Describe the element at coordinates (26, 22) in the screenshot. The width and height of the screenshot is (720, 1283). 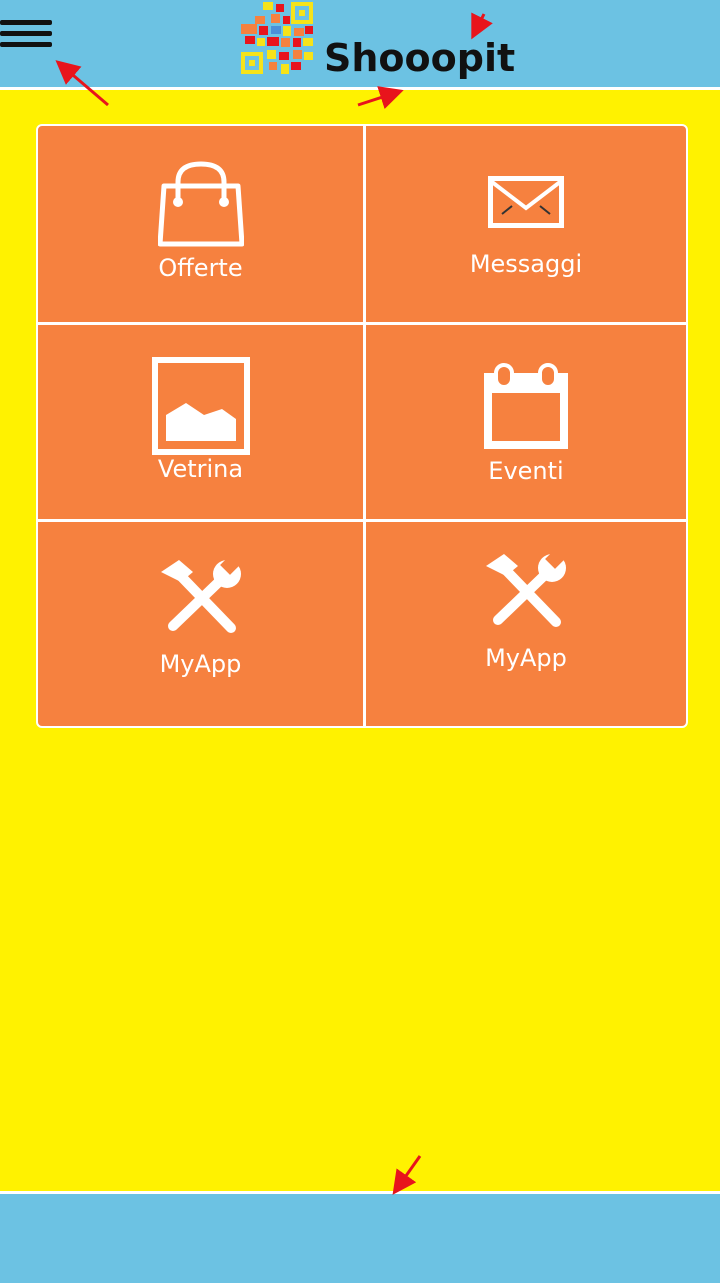
I see `hamburger-menu-icon` at that location.